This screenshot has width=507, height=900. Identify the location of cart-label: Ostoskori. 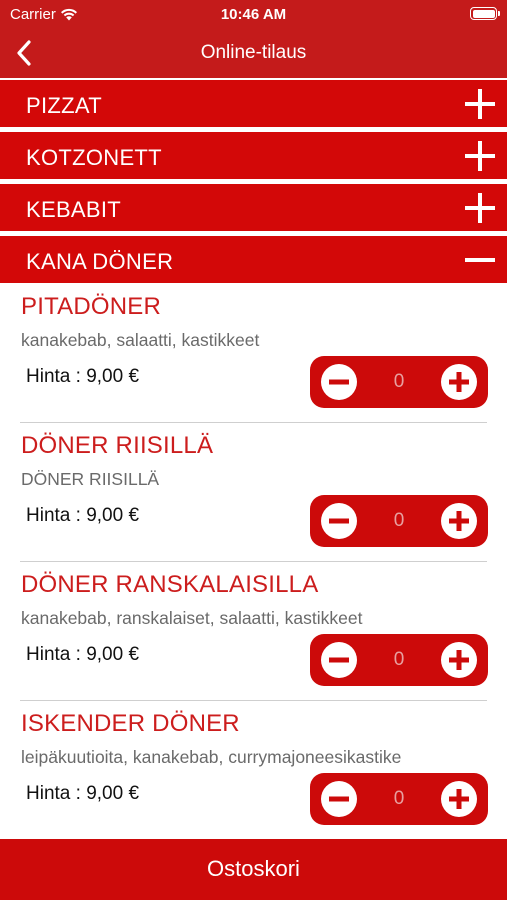
(253, 868).